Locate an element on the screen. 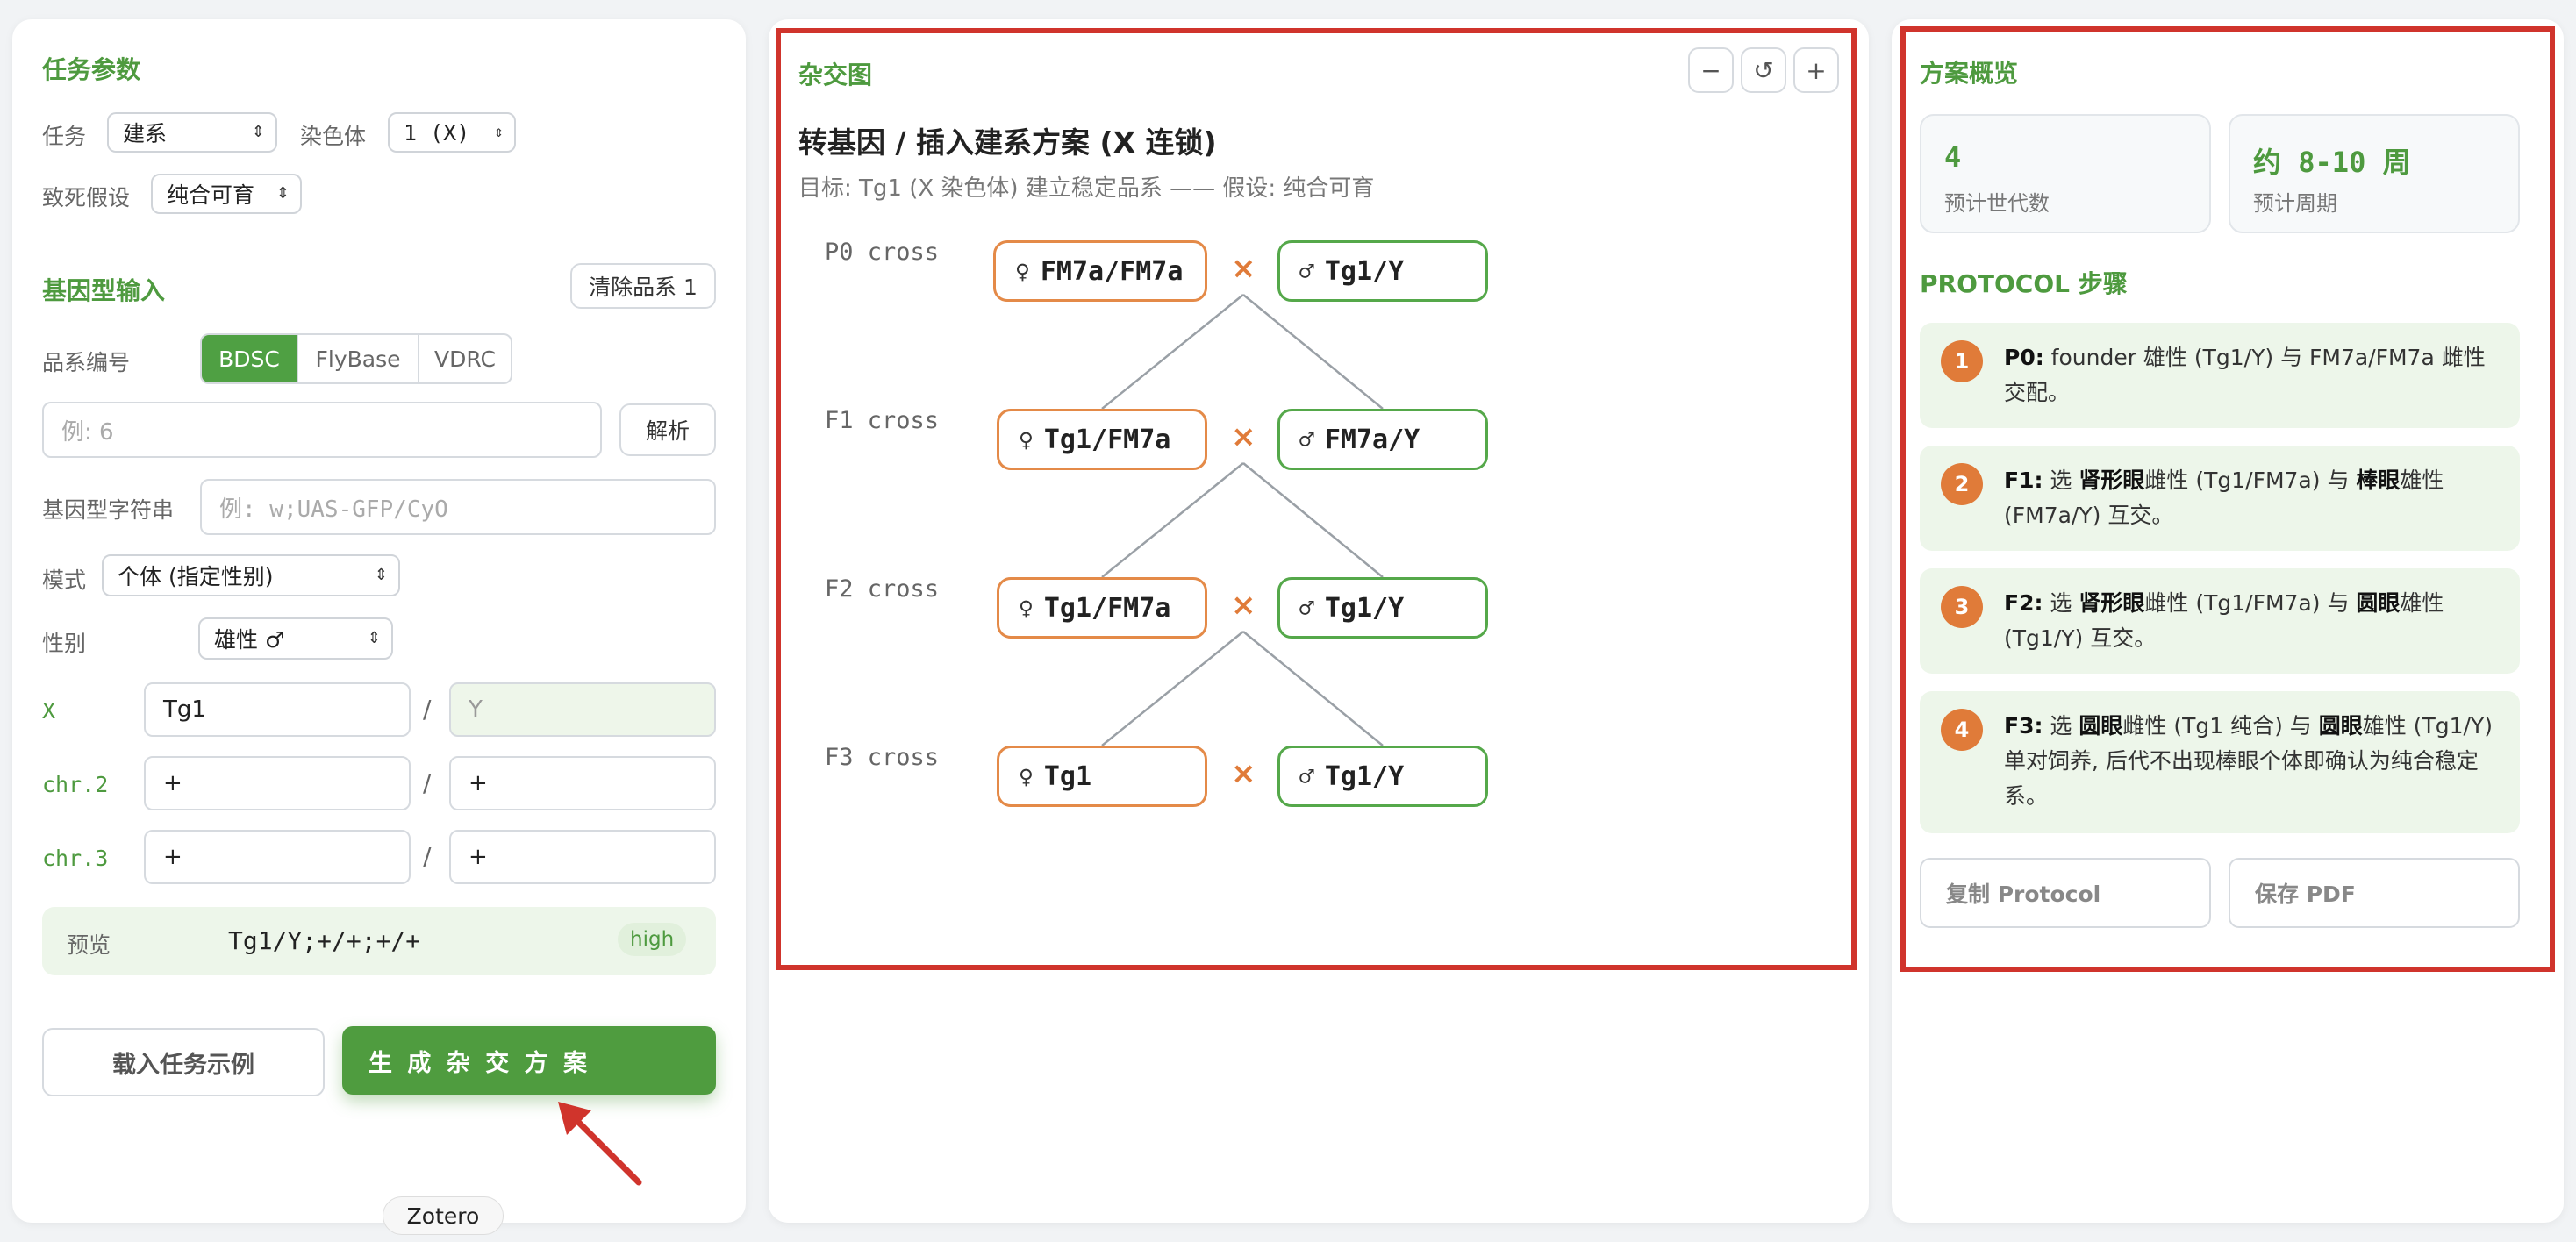 The height and width of the screenshot is (1242, 2576). period-stat: 约 8-10 周 预计周期 is located at coordinates (2374, 173).